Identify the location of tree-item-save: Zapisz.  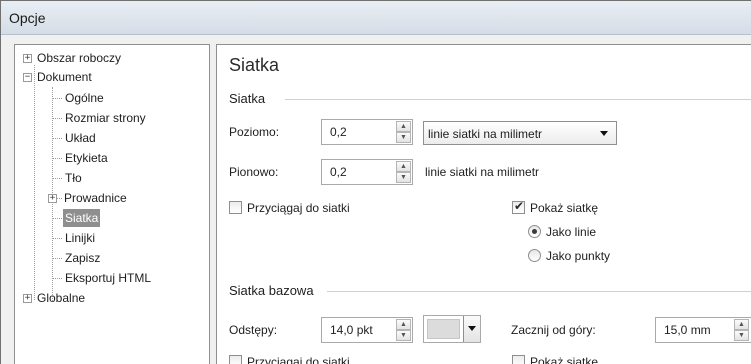
(82, 258).